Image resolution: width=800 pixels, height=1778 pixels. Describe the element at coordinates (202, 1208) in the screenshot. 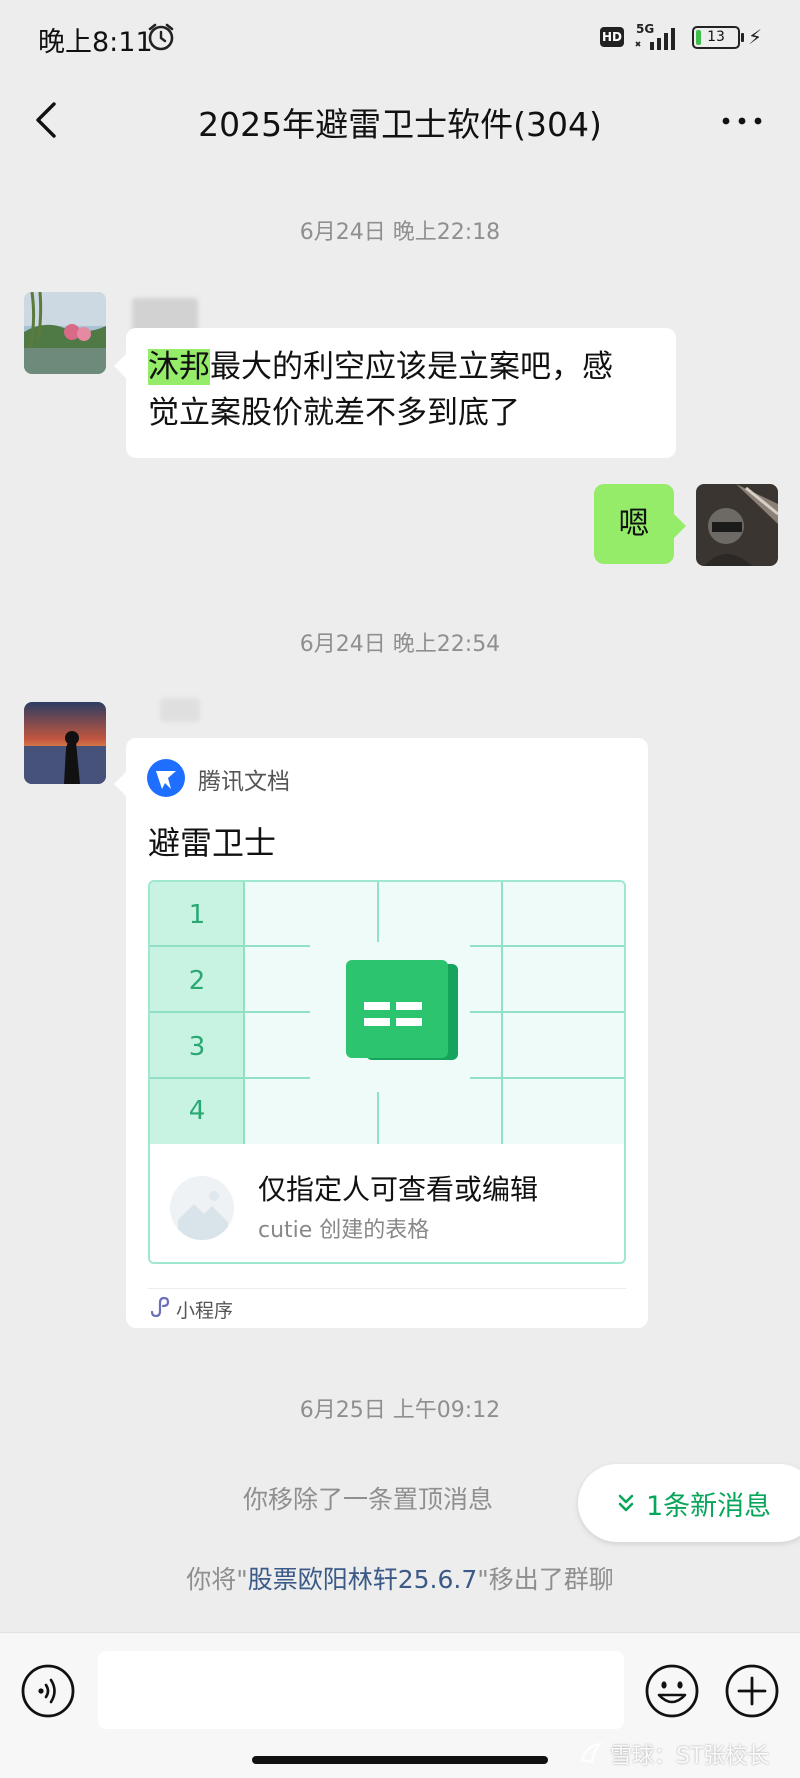

I see `creator-thumbnail` at that location.